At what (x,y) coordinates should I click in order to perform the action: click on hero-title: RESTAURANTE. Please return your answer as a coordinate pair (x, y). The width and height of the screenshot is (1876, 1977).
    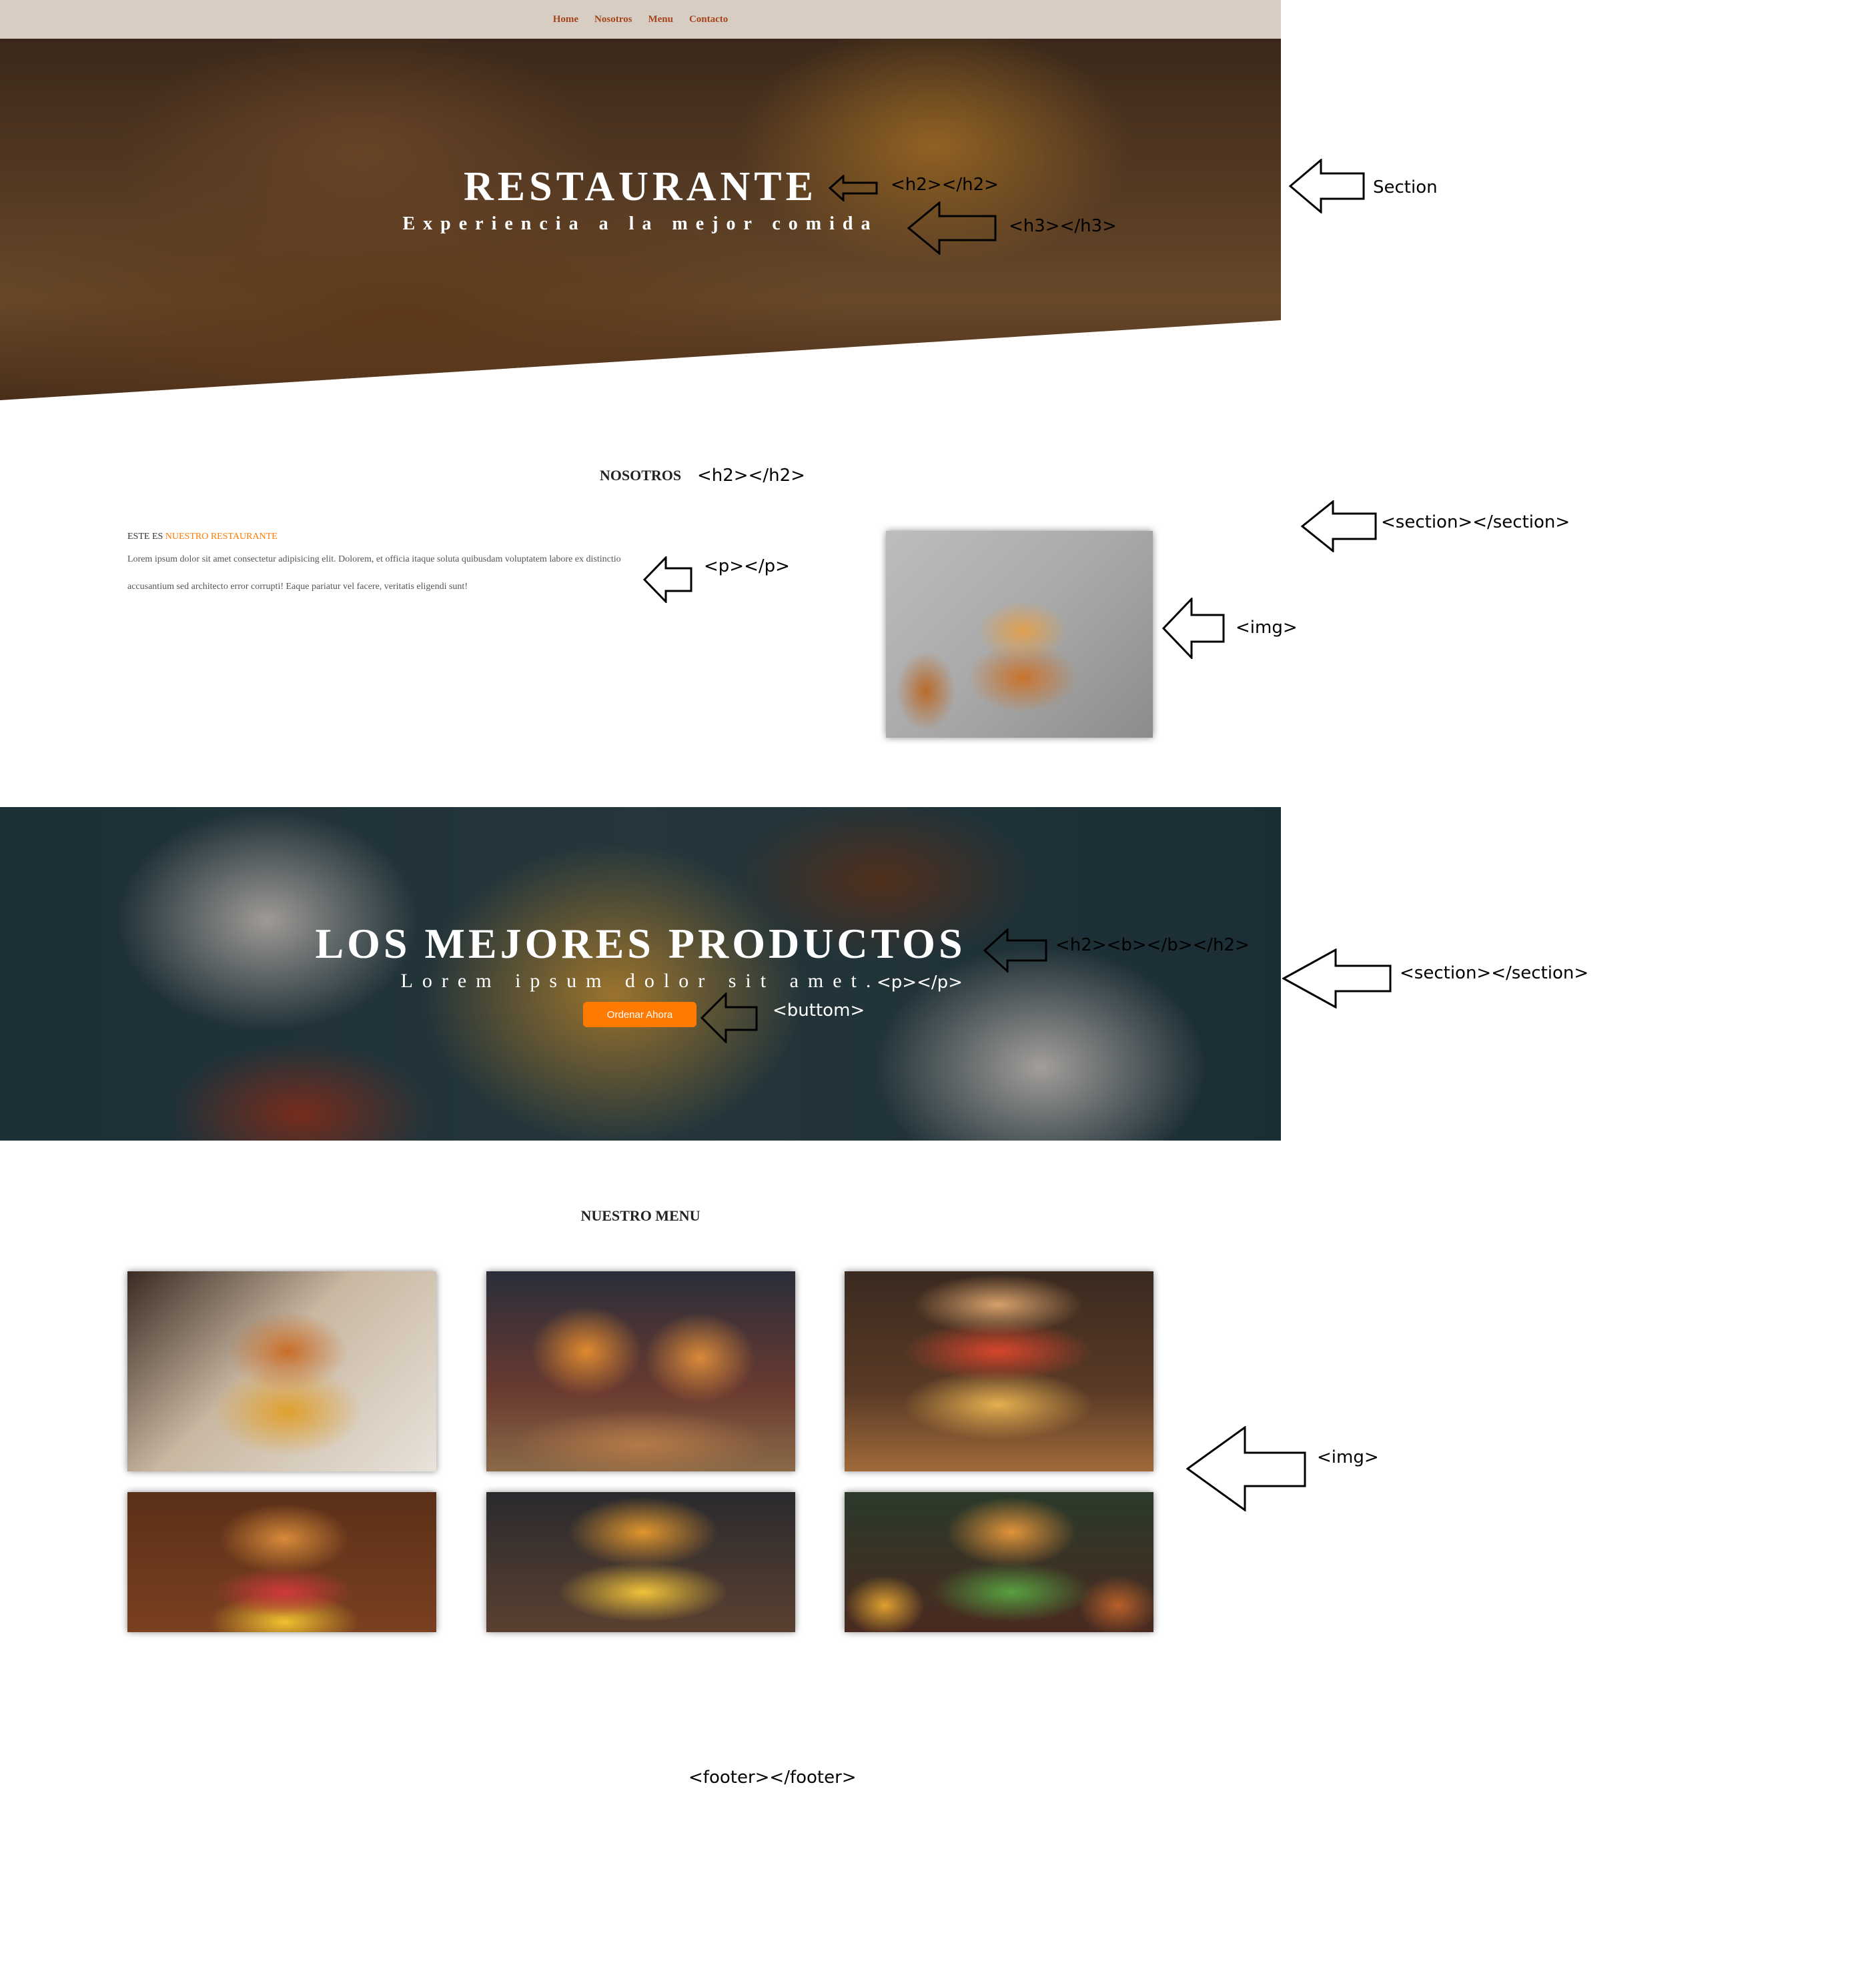
    Looking at the image, I should click on (640, 186).